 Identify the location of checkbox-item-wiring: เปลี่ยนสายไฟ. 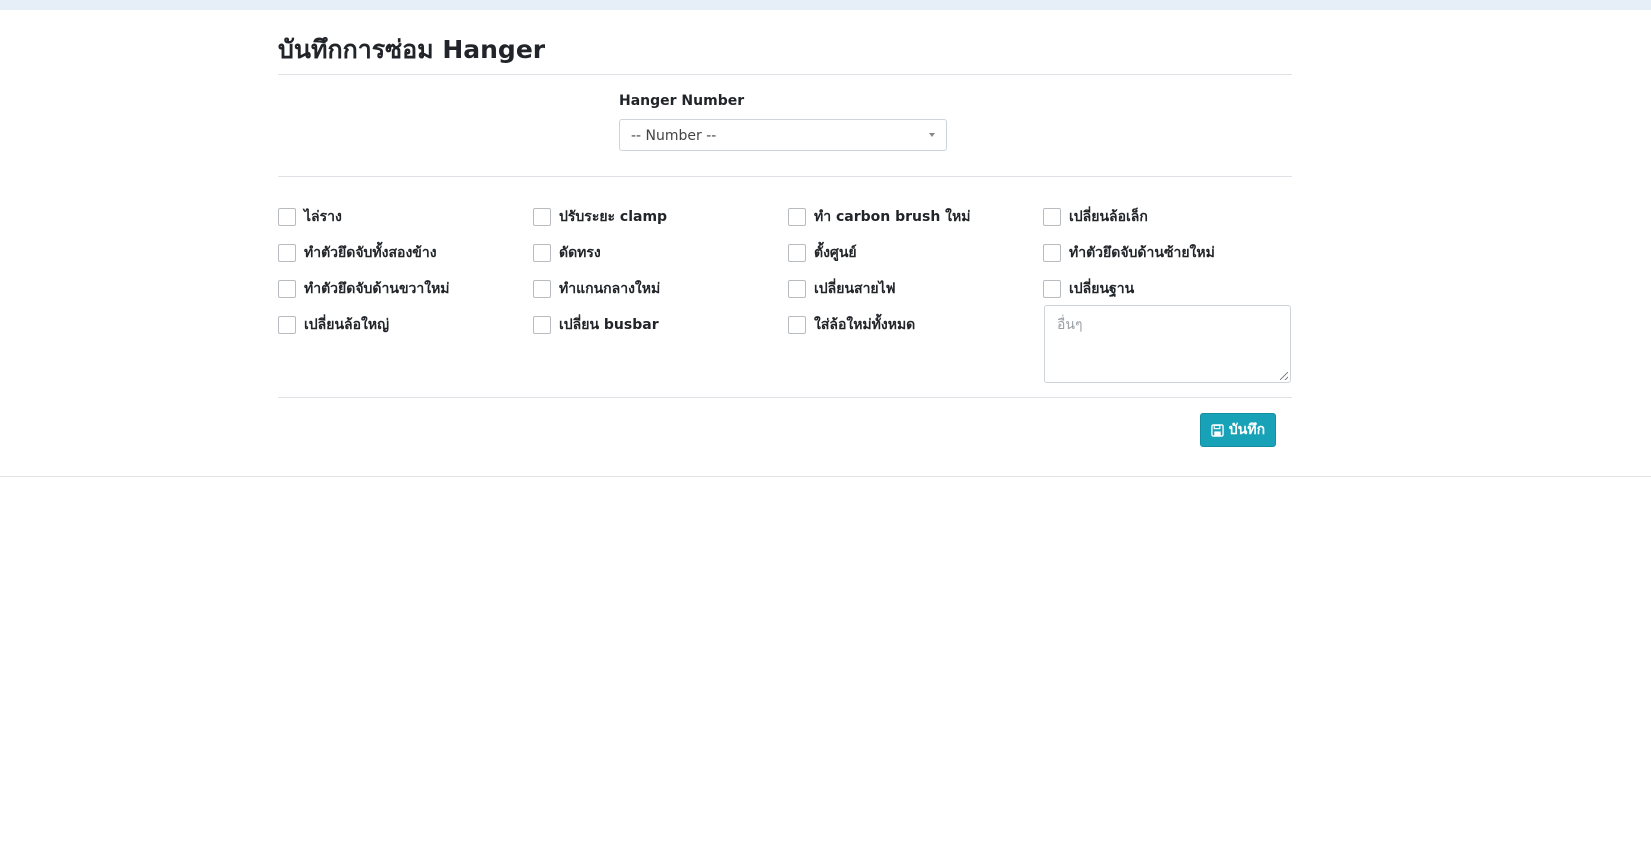
(842, 289).